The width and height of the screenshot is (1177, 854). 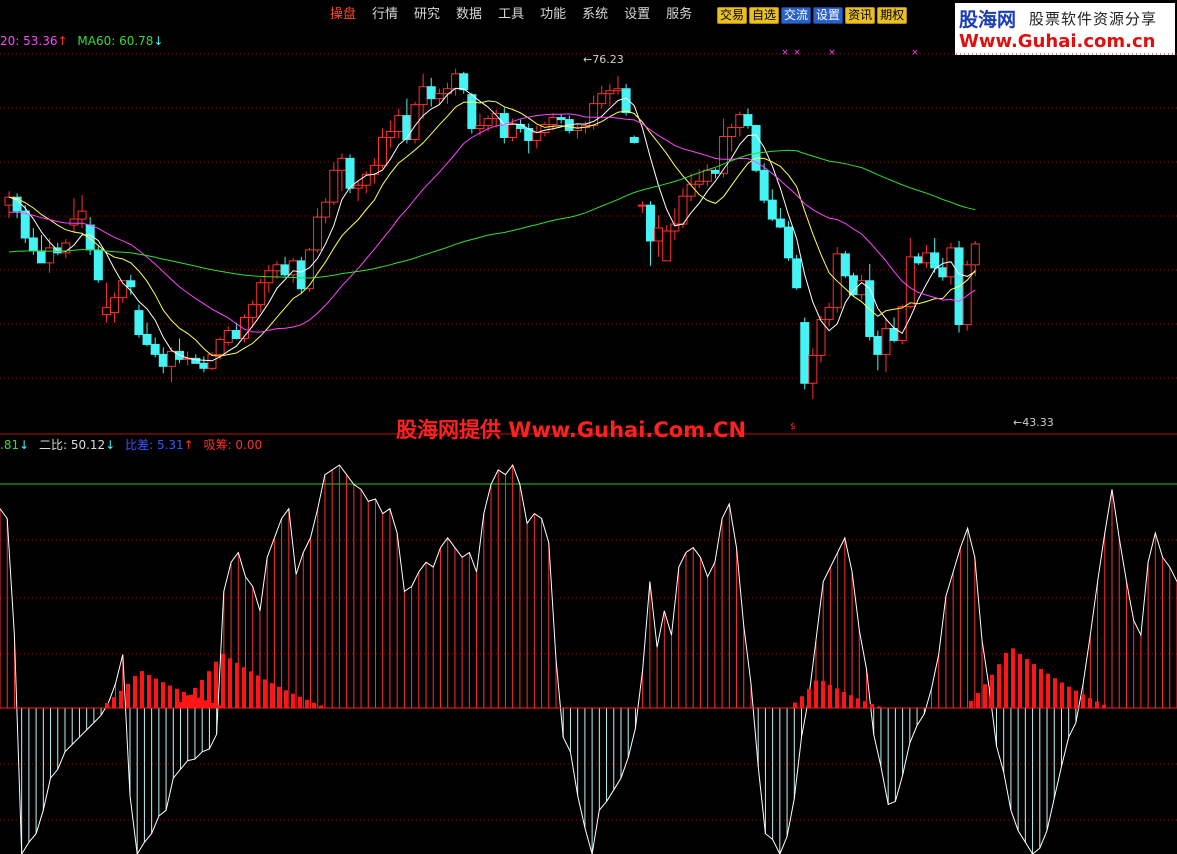 I want to click on high-price-label: ←76.23, so click(x=603, y=59).